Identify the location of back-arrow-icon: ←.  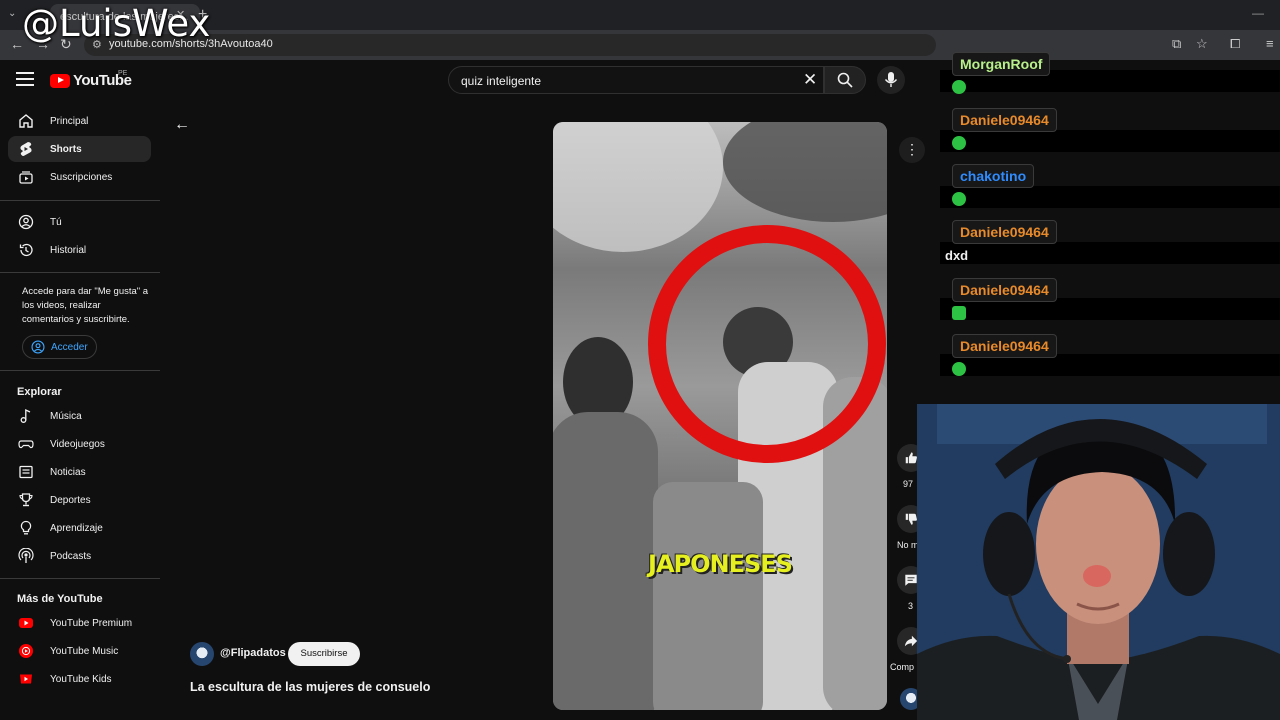
(182, 125).